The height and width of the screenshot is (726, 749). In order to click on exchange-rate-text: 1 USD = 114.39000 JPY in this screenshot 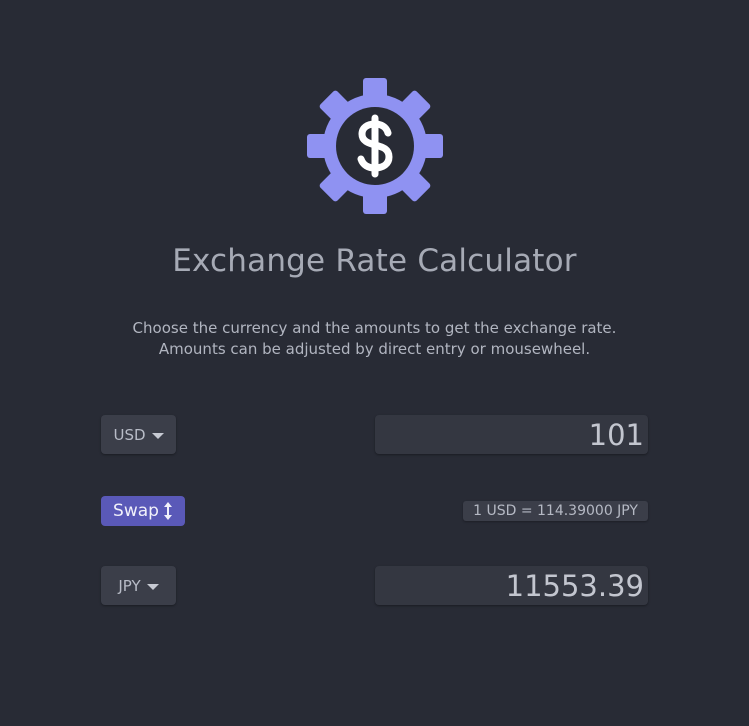, I will do `click(555, 511)`.